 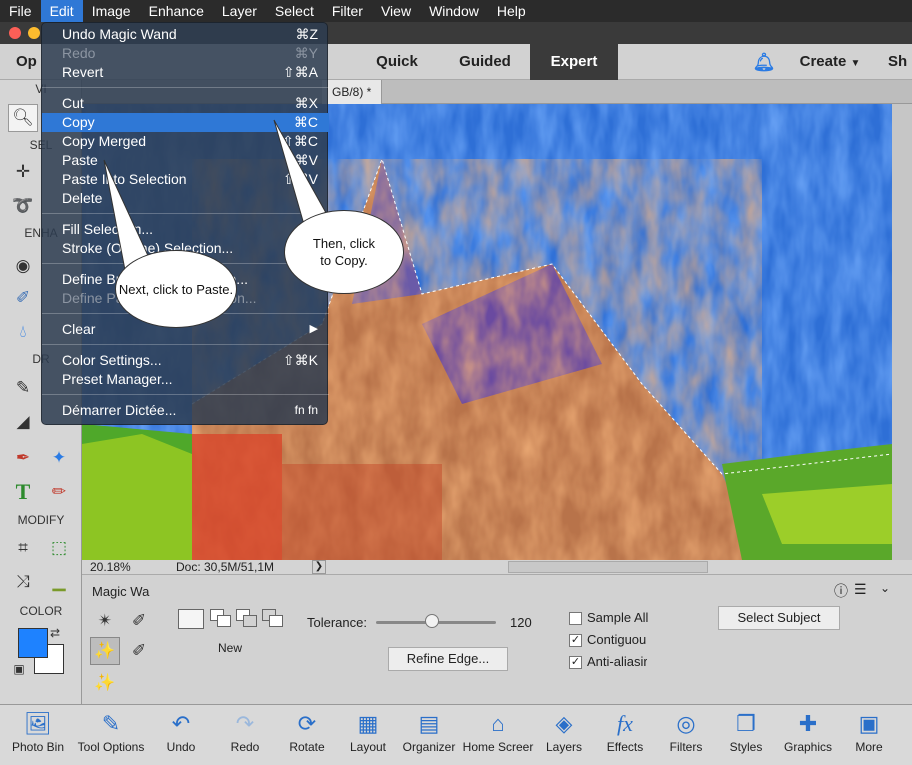 What do you see at coordinates (217, 195) in the screenshot?
I see `callout-pointers` at bounding box center [217, 195].